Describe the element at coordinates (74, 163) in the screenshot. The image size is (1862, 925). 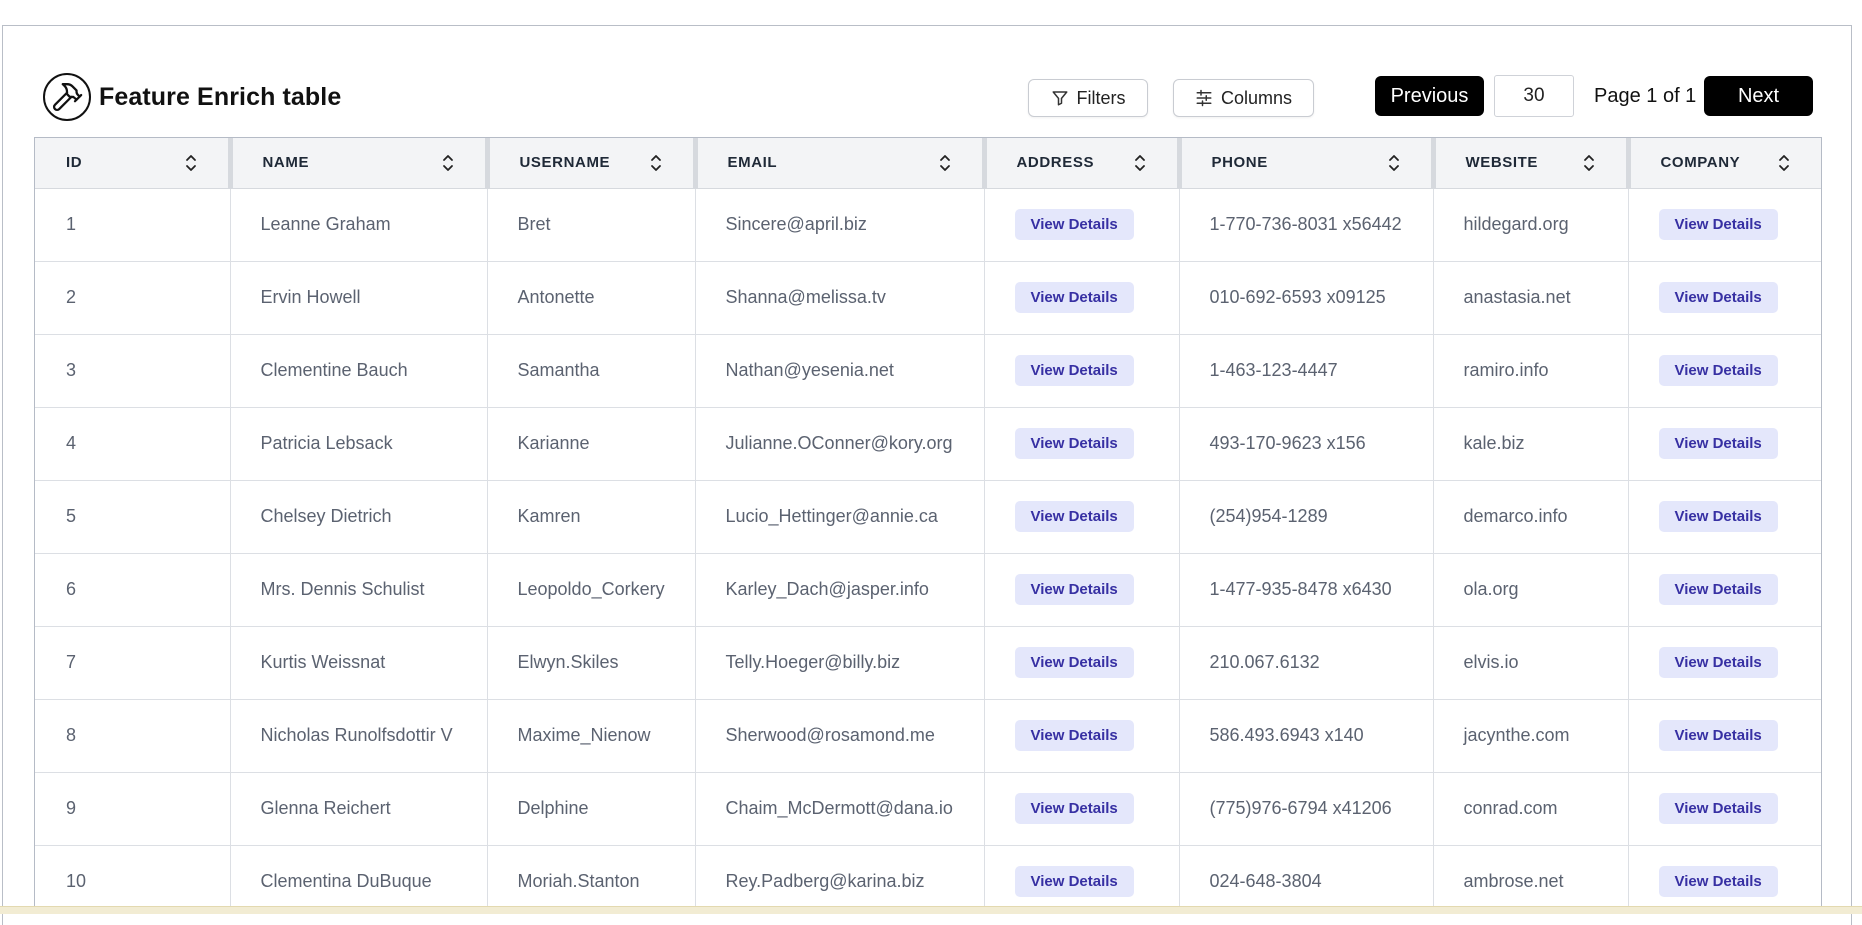
I see `column-header-label: ID` at that location.